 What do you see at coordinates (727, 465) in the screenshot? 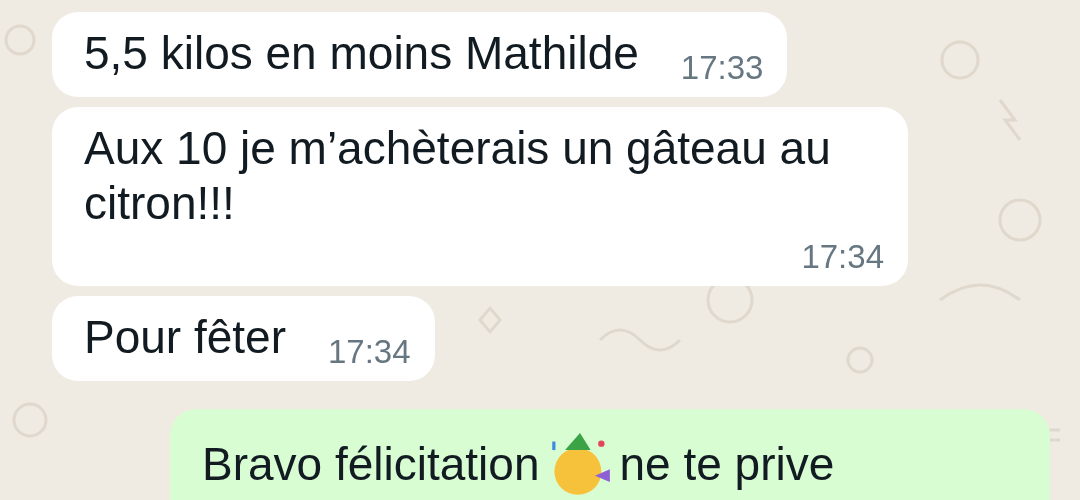
I see `message-text: ne te prive` at bounding box center [727, 465].